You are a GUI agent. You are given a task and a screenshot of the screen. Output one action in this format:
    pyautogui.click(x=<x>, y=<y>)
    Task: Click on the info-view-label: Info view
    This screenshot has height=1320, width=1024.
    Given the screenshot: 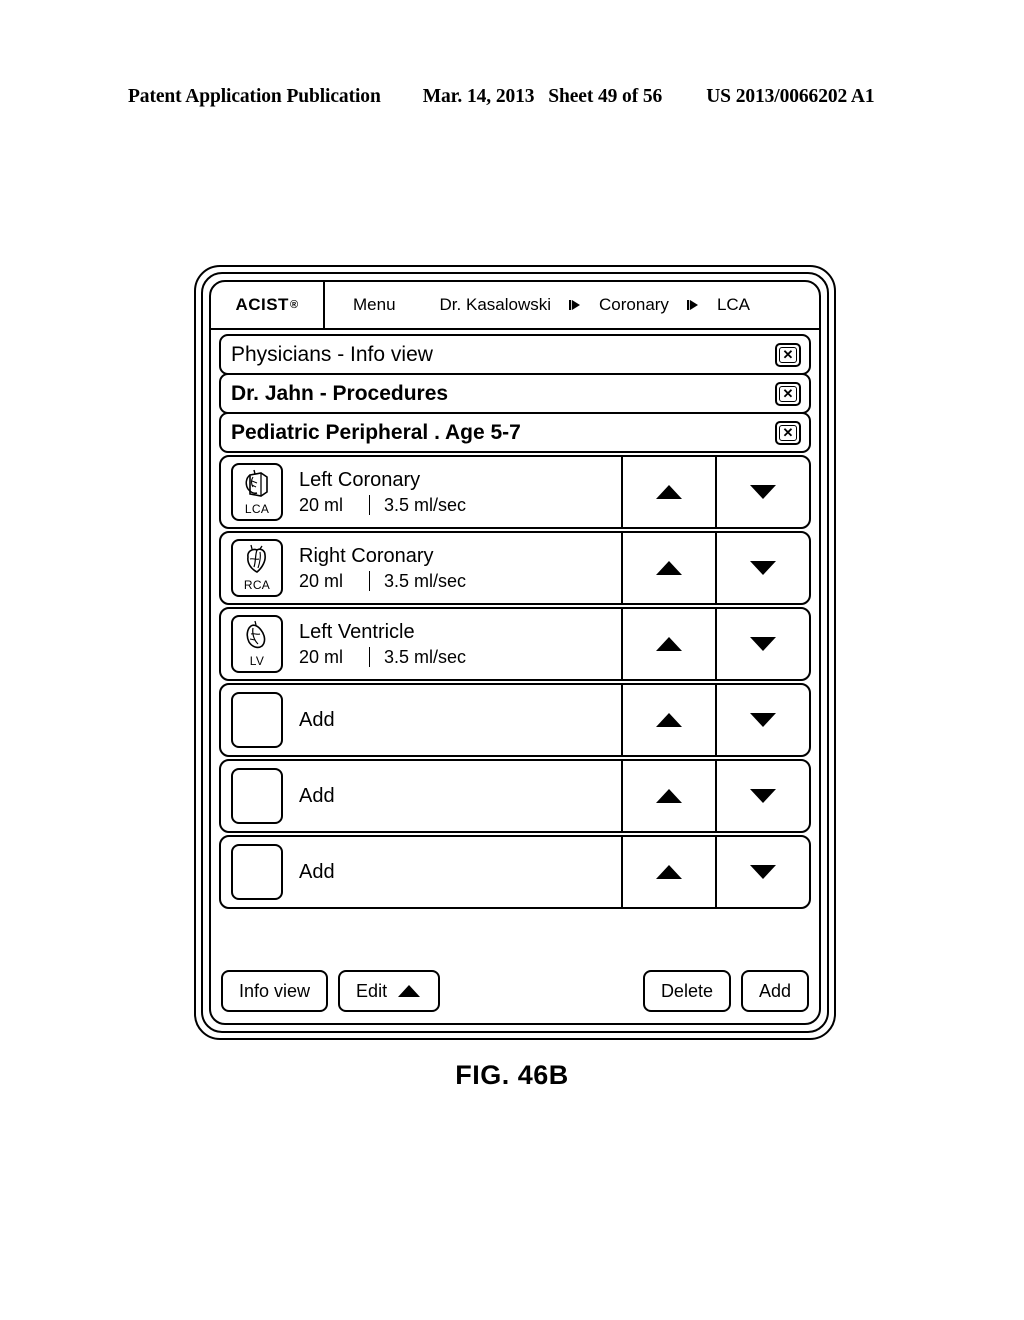 What is the action you would take?
    pyautogui.click(x=275, y=990)
    